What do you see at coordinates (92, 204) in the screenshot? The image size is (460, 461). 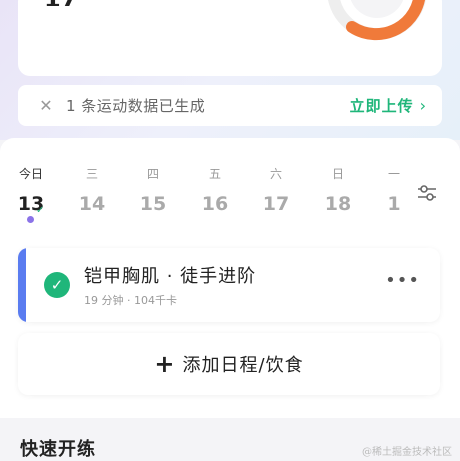 I see `date-label: 14` at bounding box center [92, 204].